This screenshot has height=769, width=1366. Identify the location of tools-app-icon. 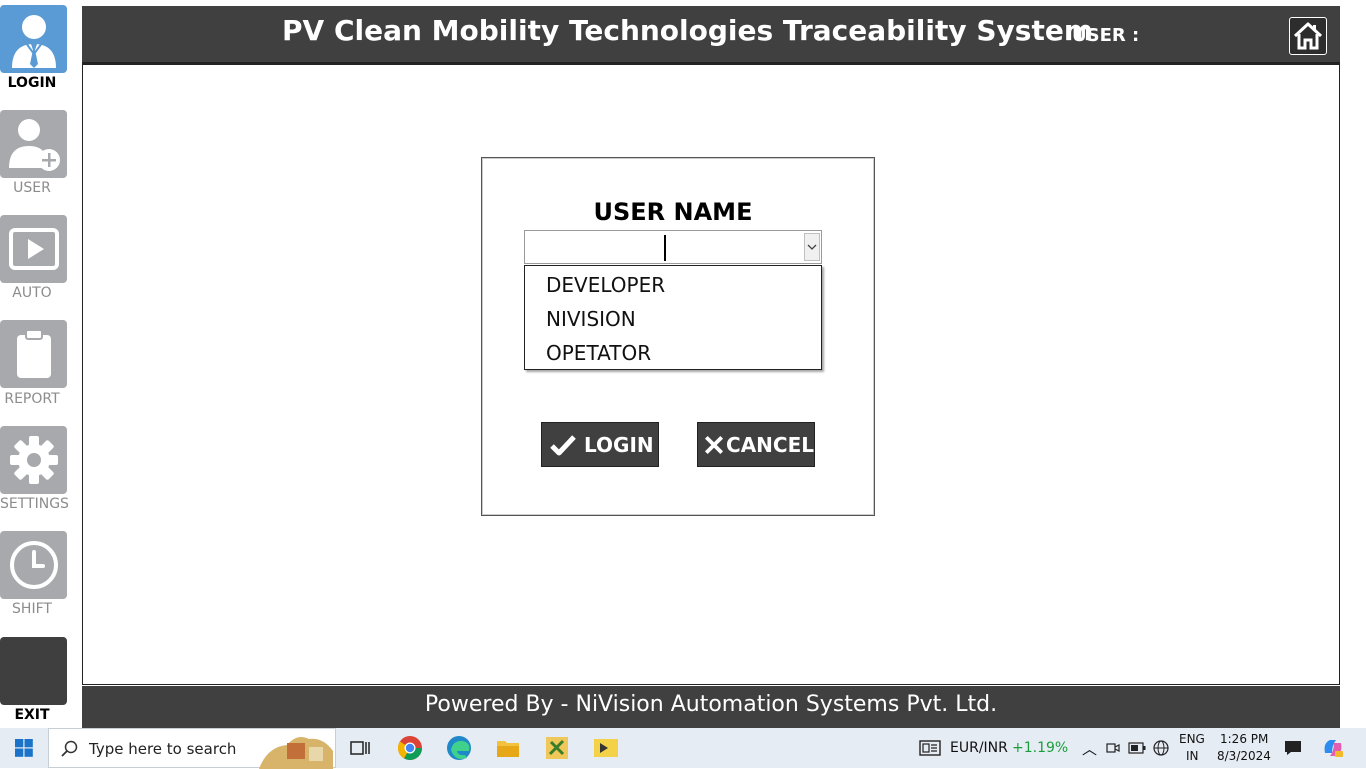
(557, 748).